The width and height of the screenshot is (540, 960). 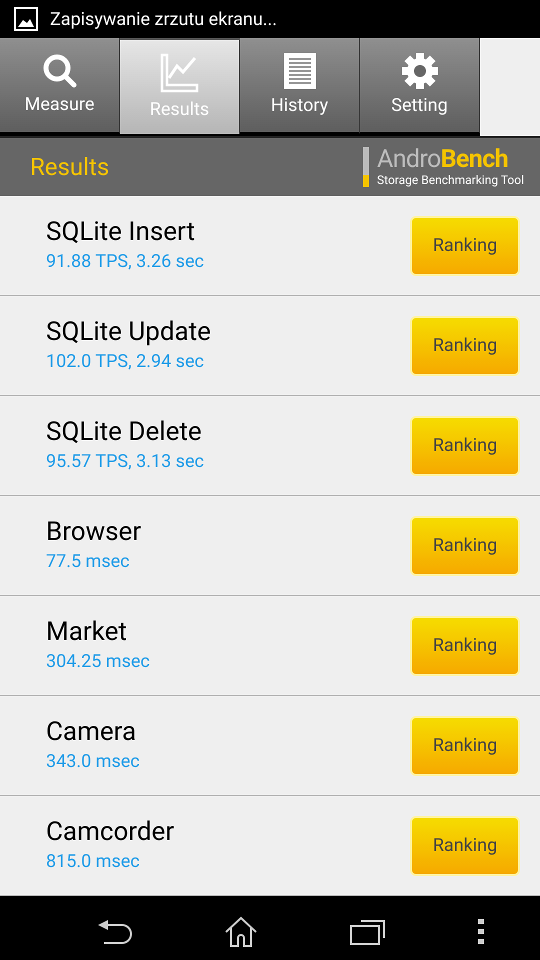 I want to click on tab: History, so click(x=300, y=86).